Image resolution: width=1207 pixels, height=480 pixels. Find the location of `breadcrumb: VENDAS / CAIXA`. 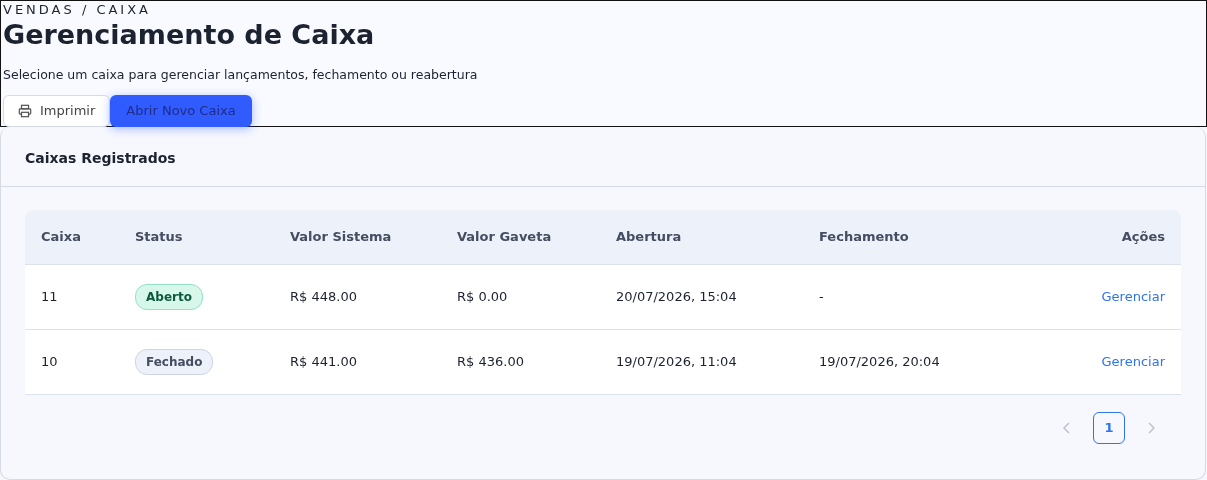

breadcrumb: VENDAS / CAIXA is located at coordinates (77, 10).